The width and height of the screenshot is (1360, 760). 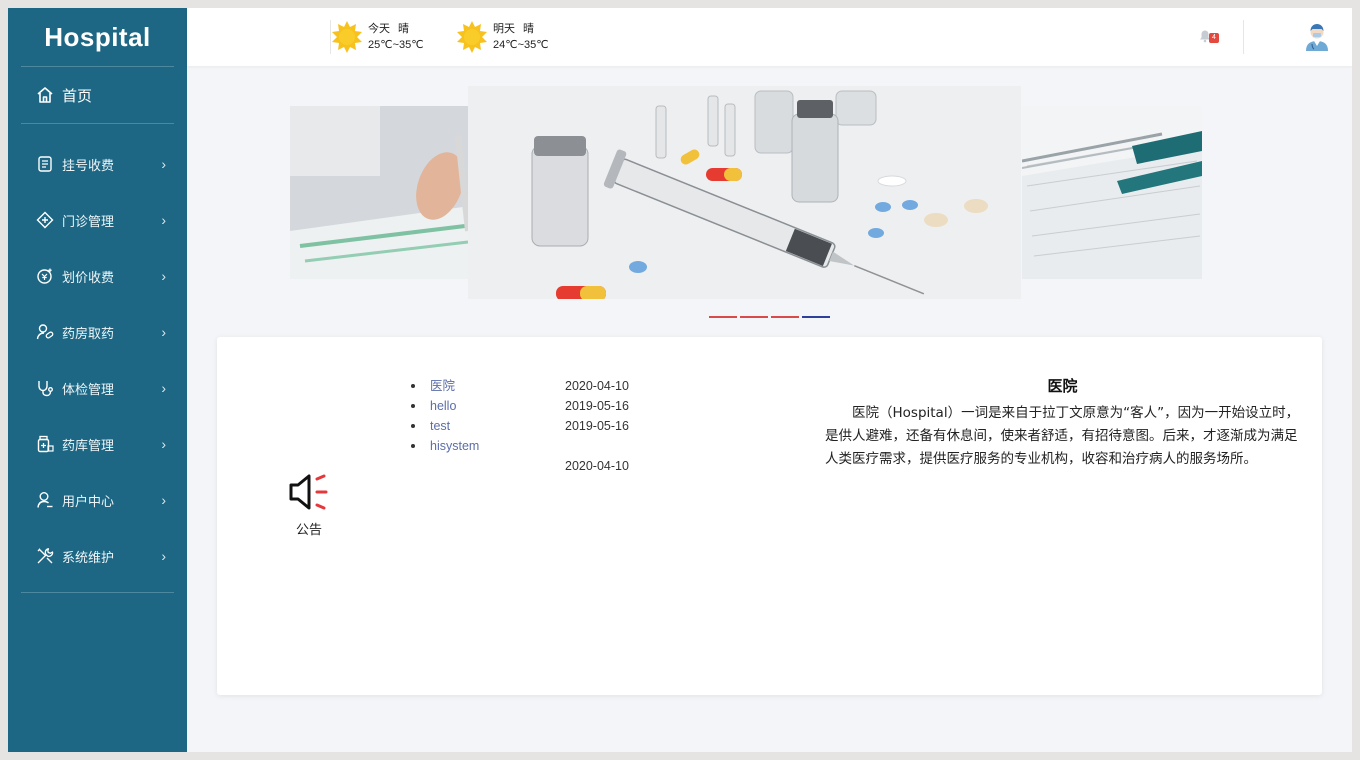 What do you see at coordinates (45, 332) in the screenshot?
I see `pharmacy-icon` at bounding box center [45, 332].